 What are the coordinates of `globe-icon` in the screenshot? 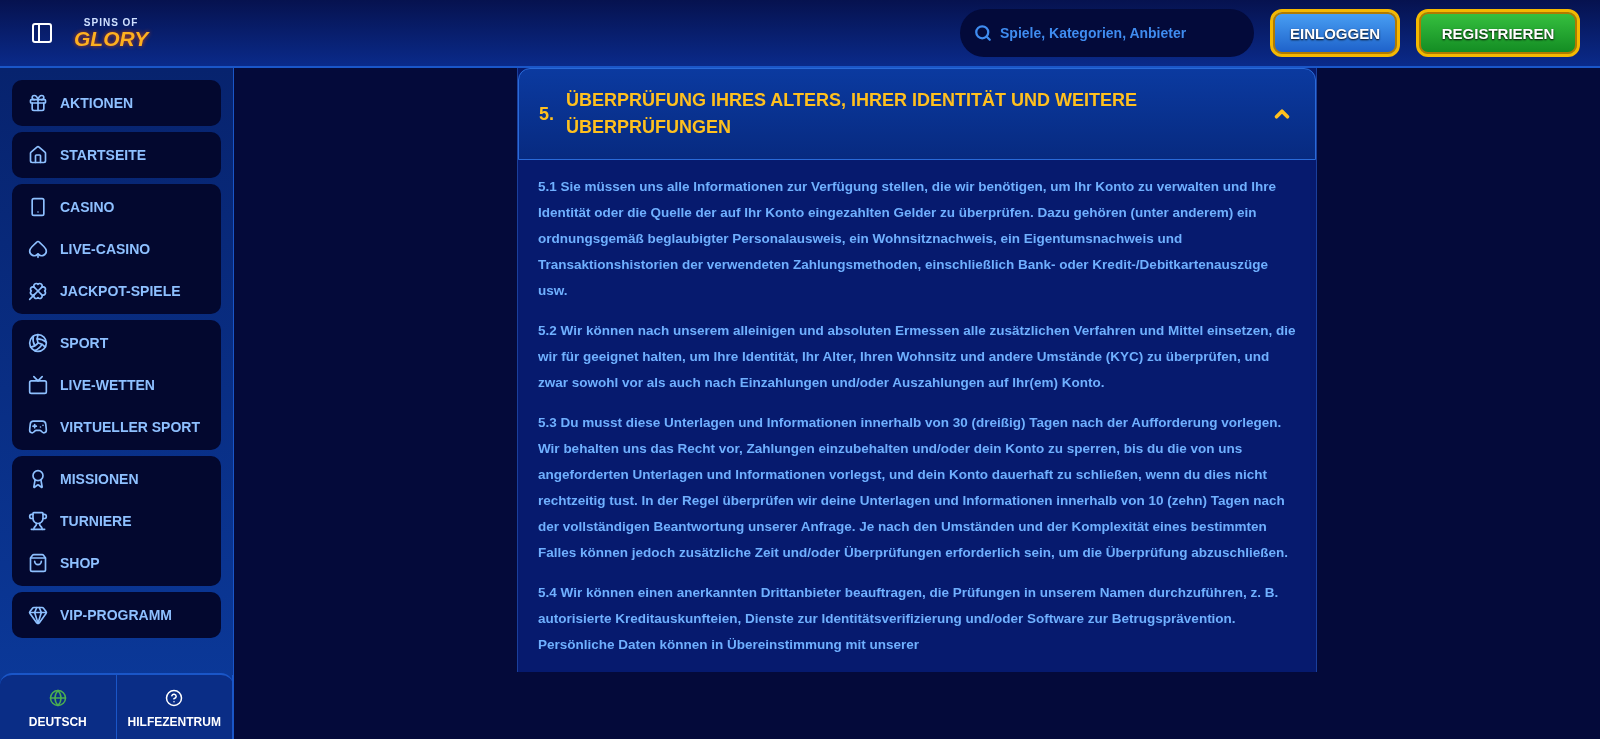 It's located at (57, 698).